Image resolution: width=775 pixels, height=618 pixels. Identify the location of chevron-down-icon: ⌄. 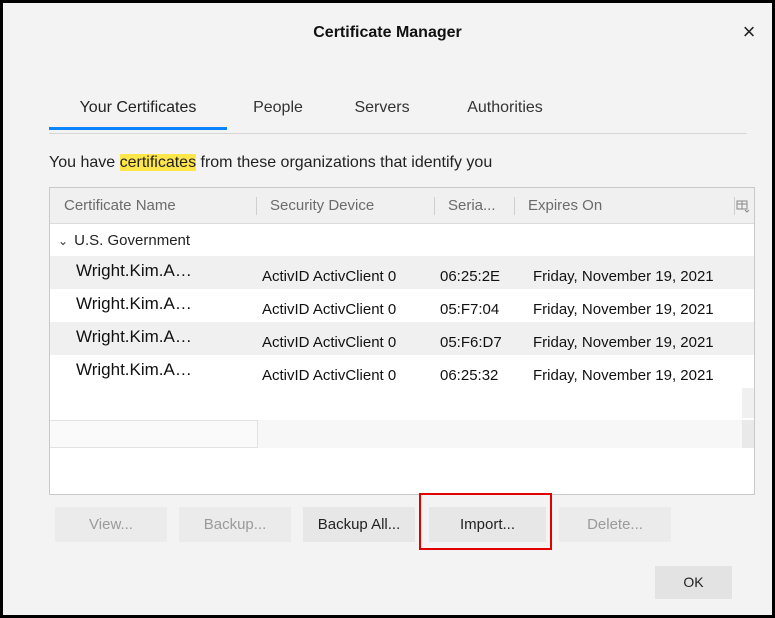
(64, 241).